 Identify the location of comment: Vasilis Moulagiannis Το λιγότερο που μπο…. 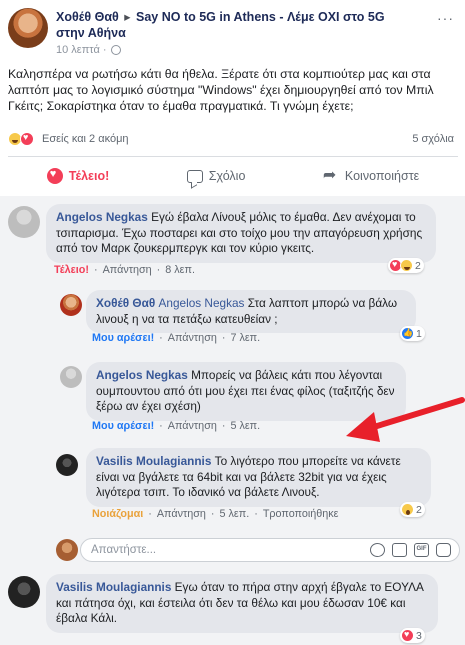
(232, 486).